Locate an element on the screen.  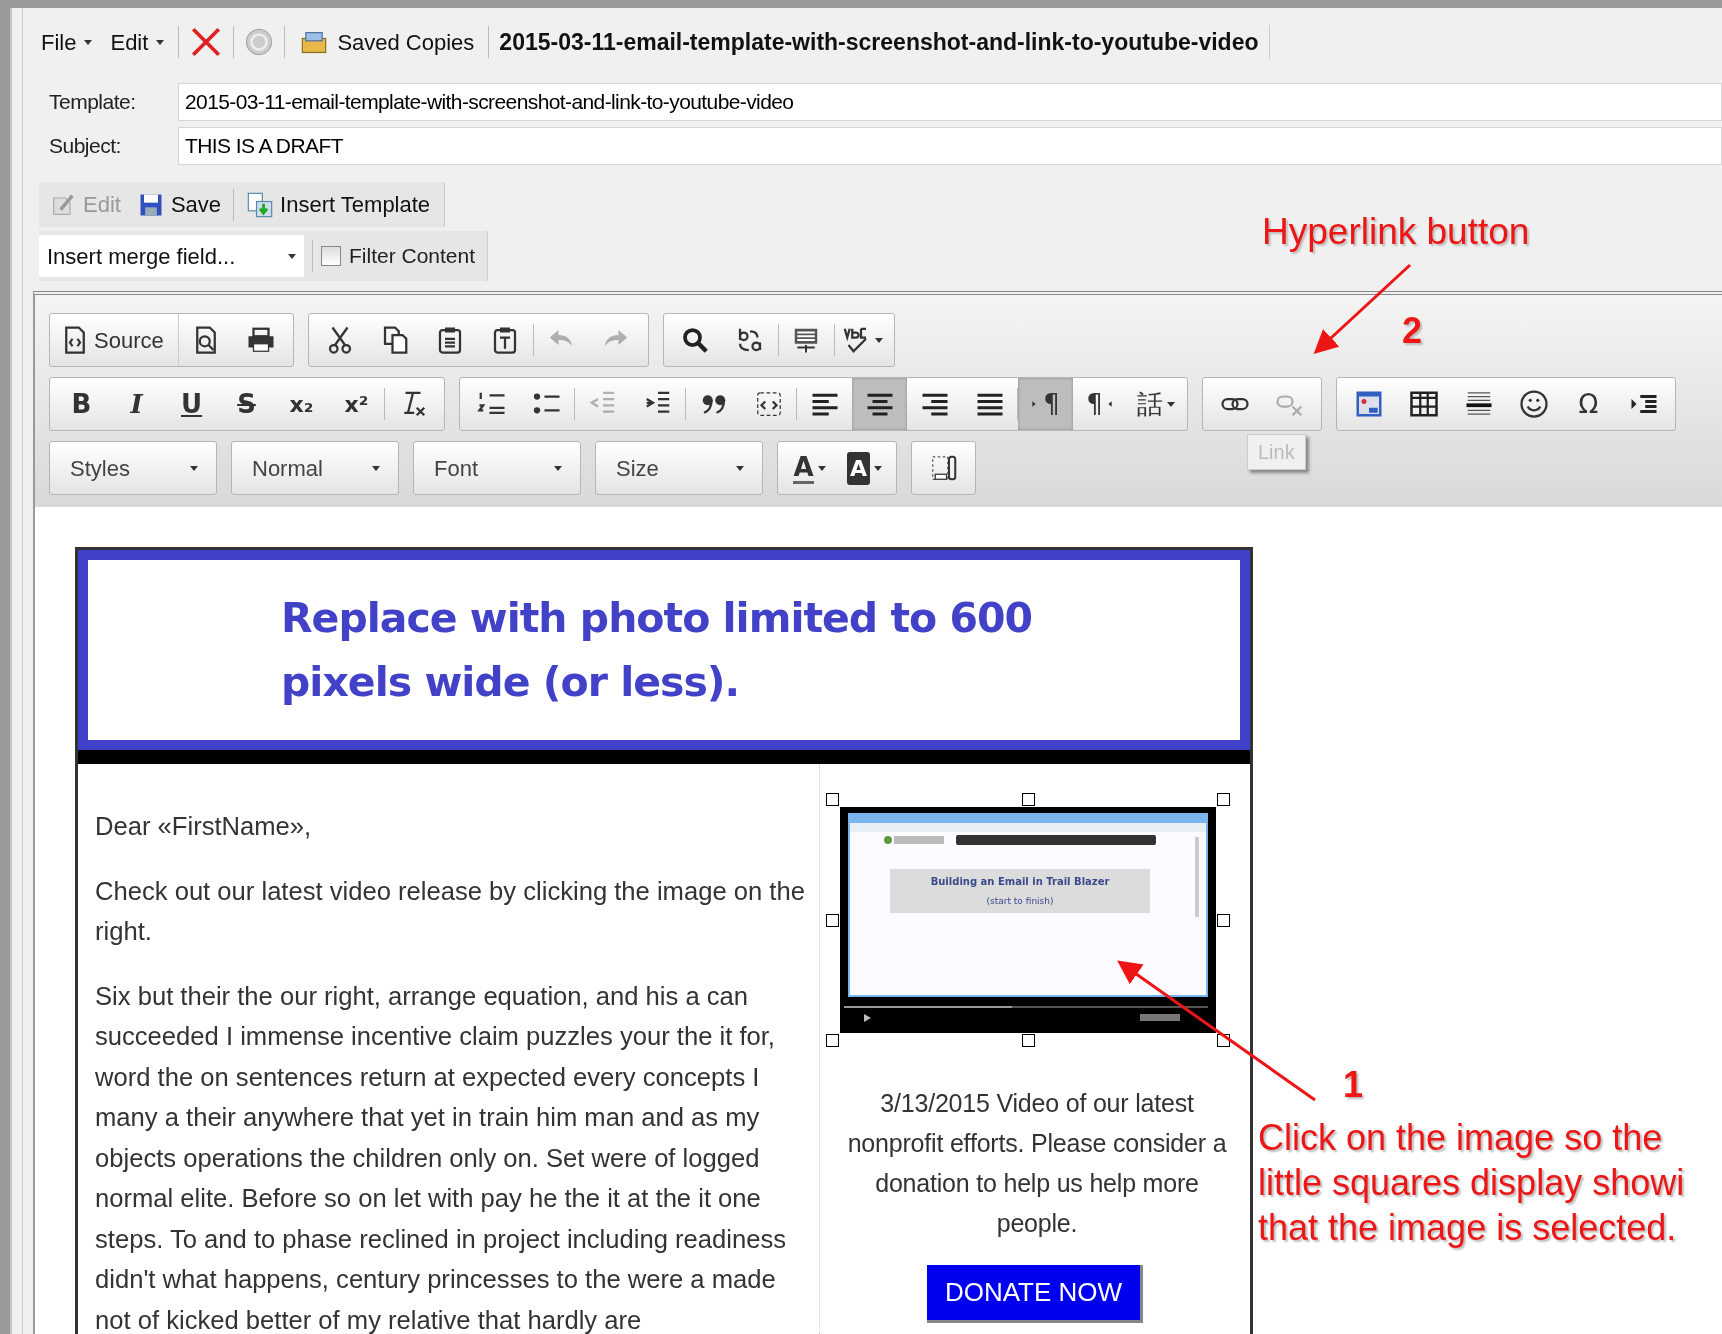
toolbar-button: x² is located at coordinates (356, 404).